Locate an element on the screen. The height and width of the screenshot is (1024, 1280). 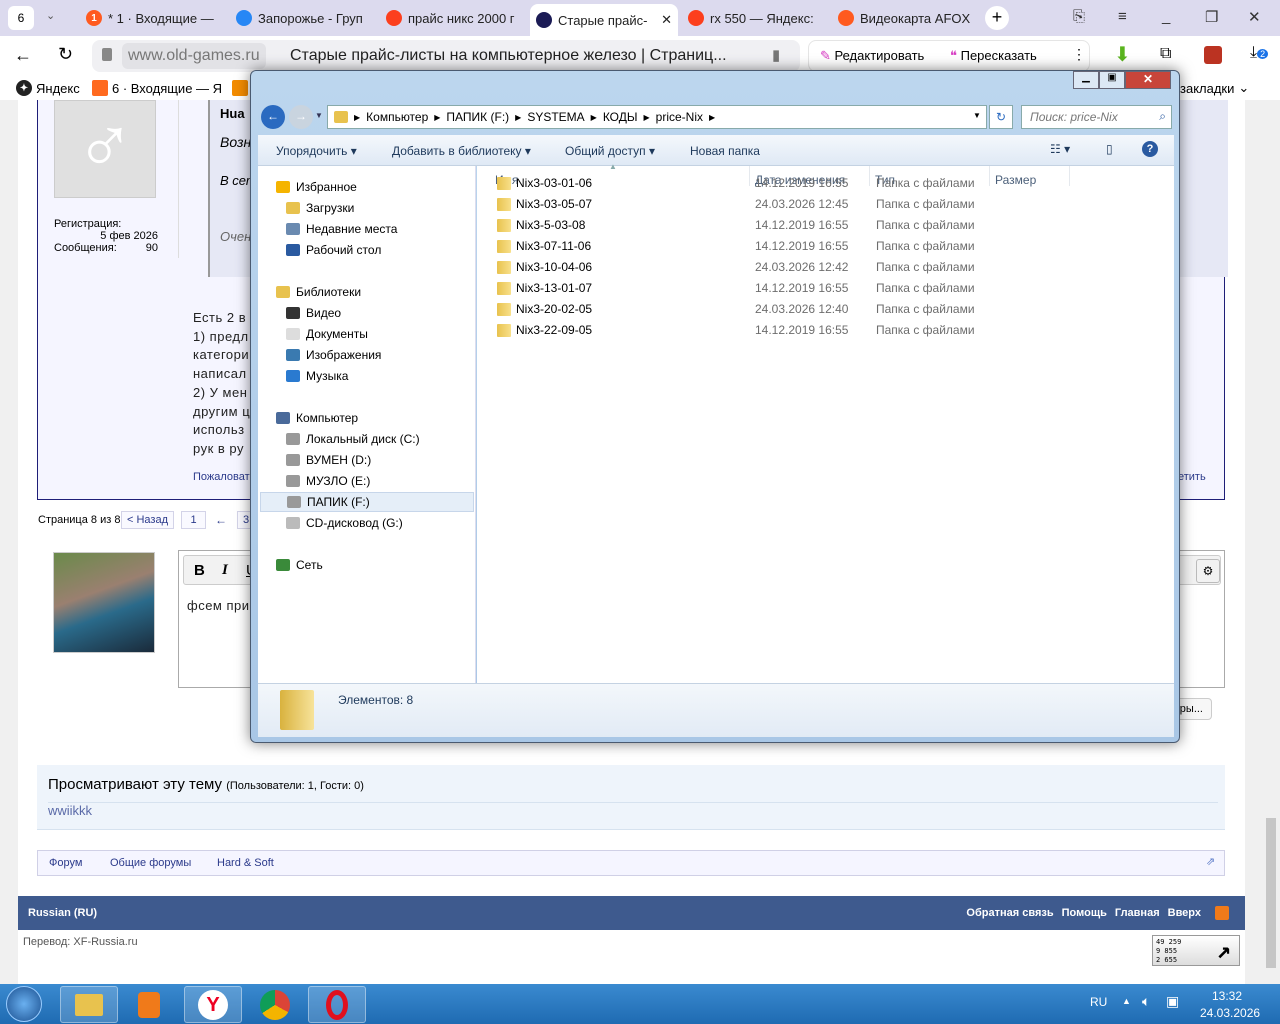
nav-item: Музыка is located at coordinates (317, 376).